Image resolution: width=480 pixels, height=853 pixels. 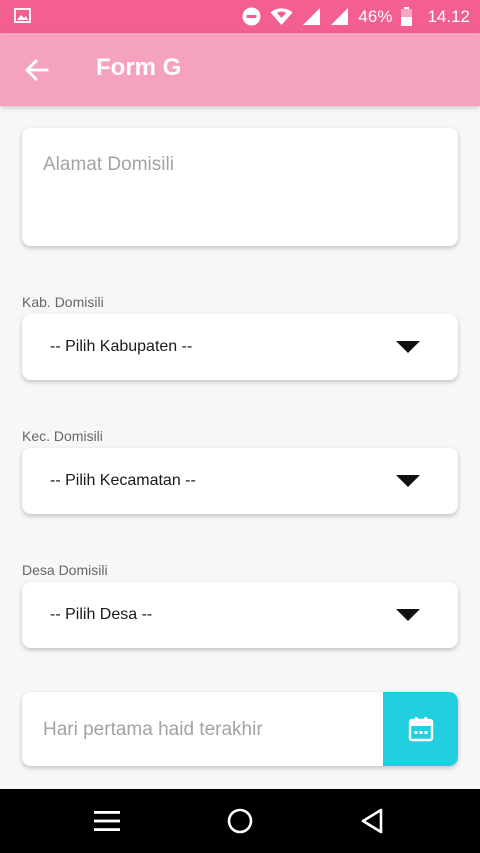 I want to click on calendar-button, so click(x=420, y=729).